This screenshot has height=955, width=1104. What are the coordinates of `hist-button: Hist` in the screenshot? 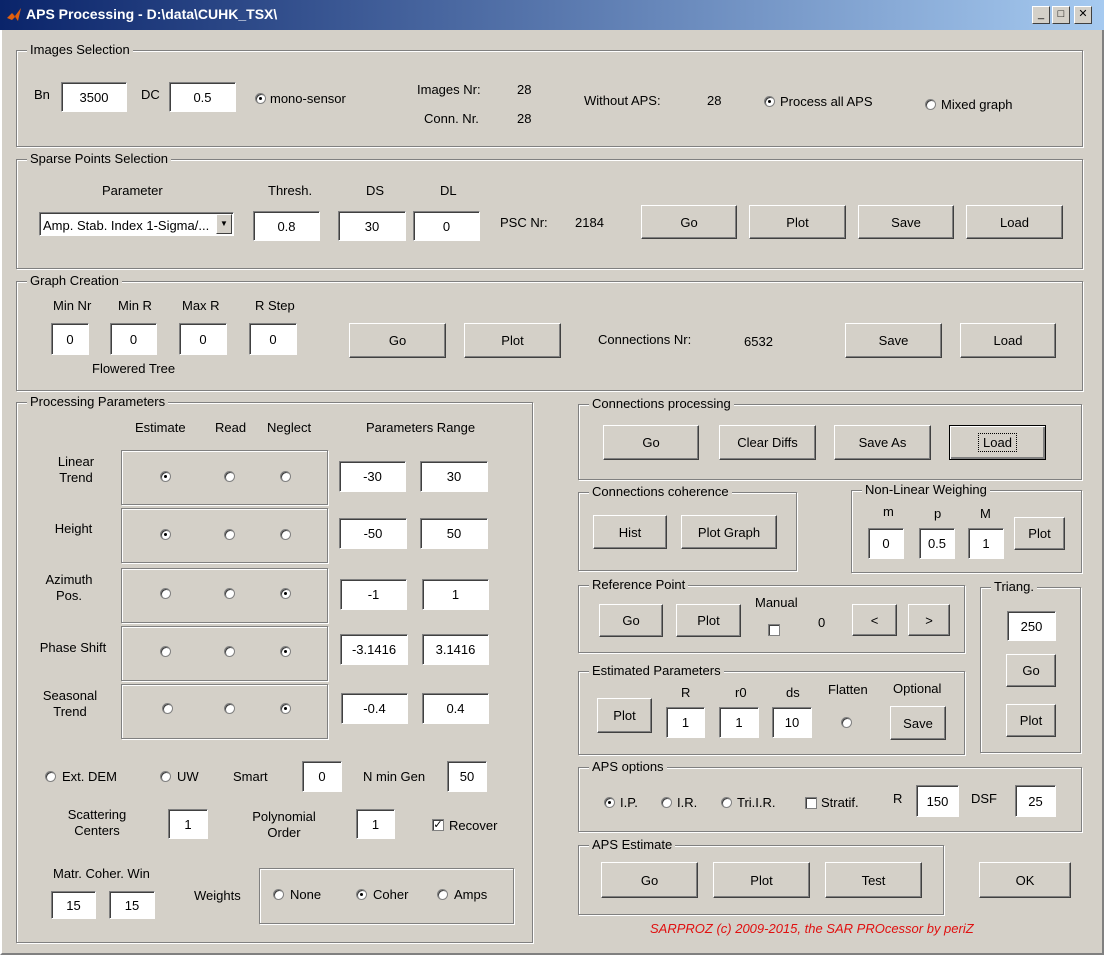 It's located at (630, 532).